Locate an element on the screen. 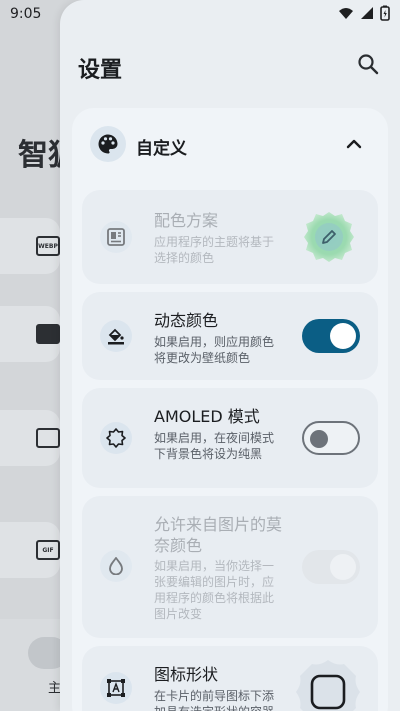  format-color-fill-icon is located at coordinates (116, 336).